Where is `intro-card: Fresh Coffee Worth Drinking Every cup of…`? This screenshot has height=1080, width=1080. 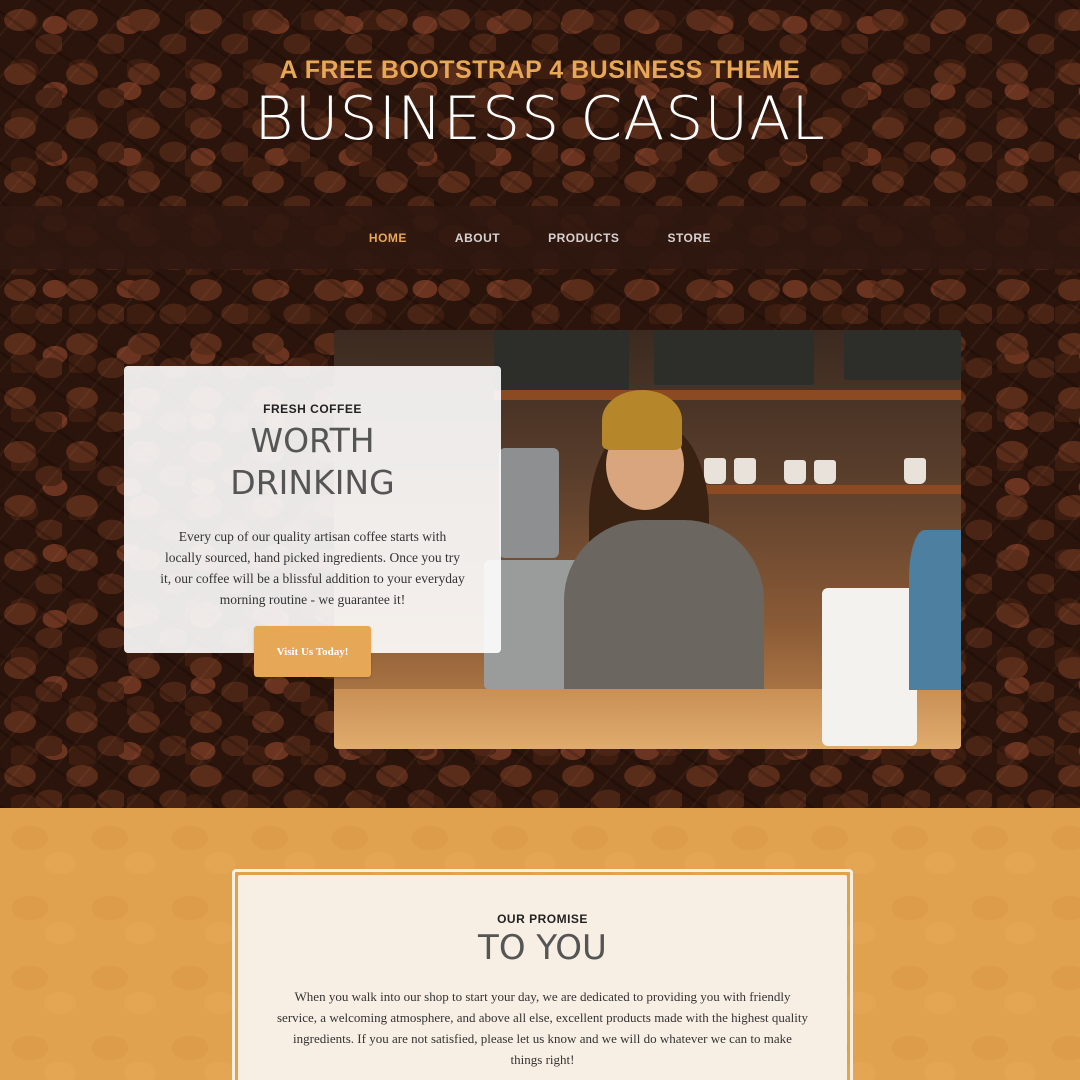 intro-card: Fresh Coffee Worth Drinking Every cup of… is located at coordinates (312, 509).